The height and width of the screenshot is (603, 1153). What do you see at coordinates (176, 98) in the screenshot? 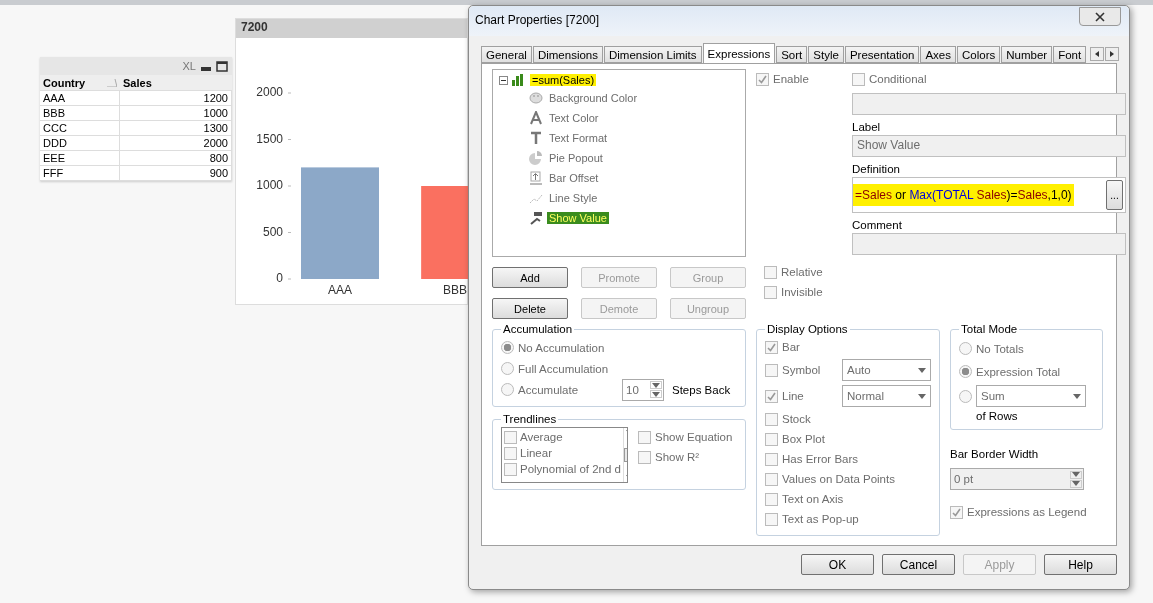
I see `table-cell: 1200` at bounding box center [176, 98].